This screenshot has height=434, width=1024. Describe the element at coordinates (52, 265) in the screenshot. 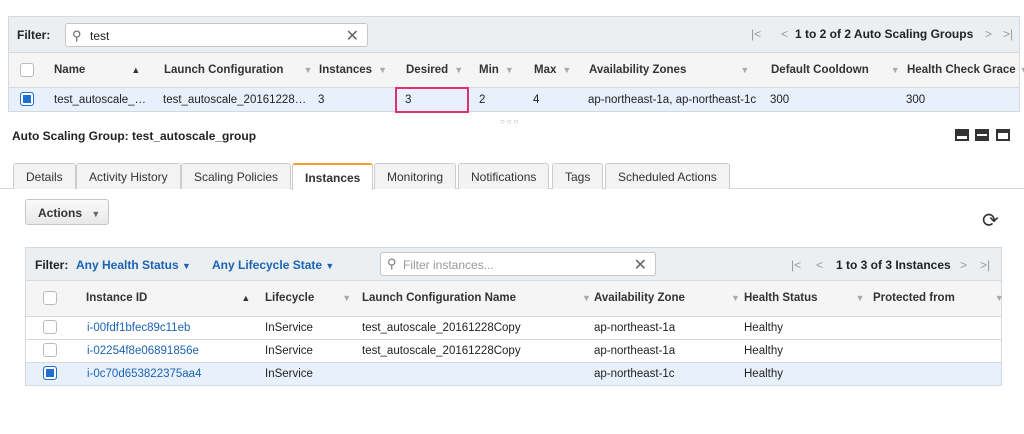

I see `instances-filter-label: Filter:` at that location.